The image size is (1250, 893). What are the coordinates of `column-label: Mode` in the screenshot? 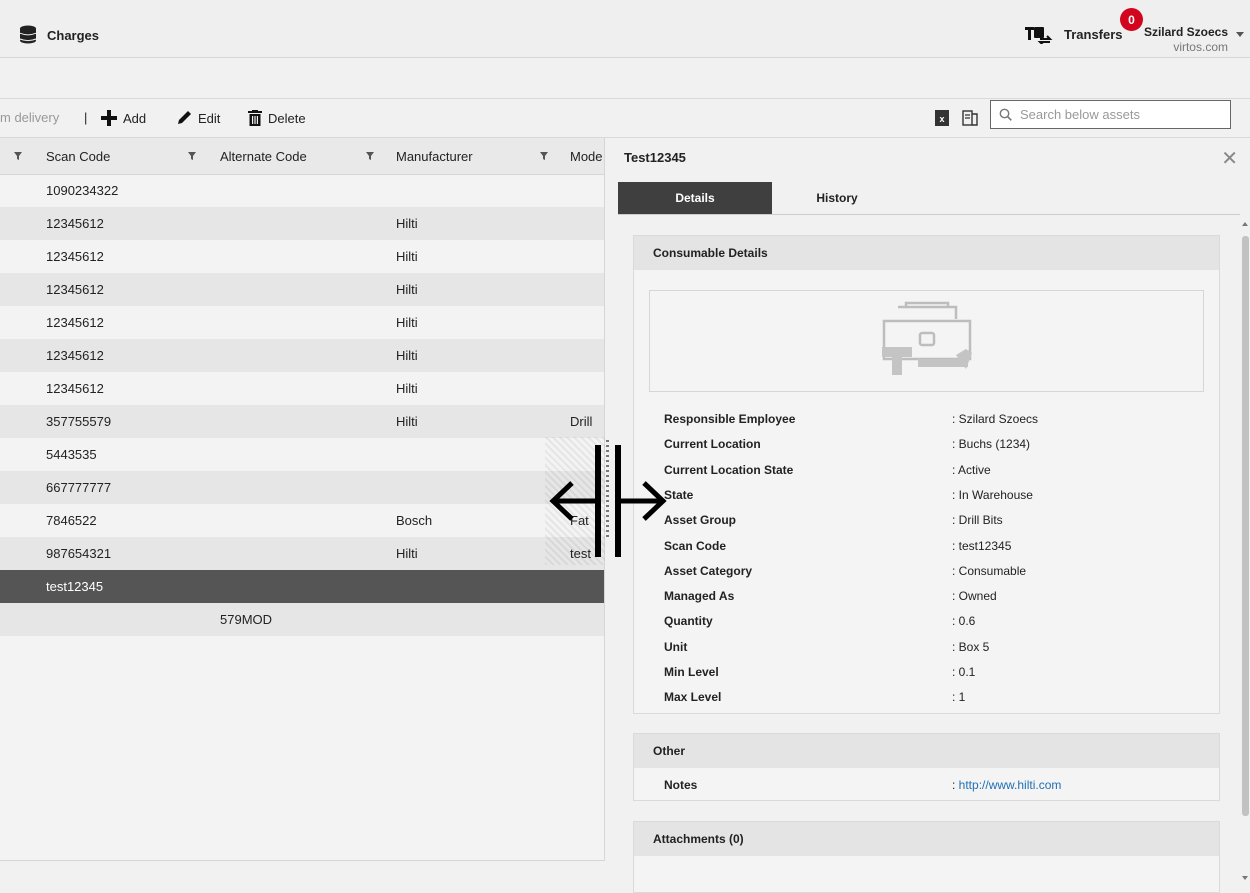 It's located at (586, 156).